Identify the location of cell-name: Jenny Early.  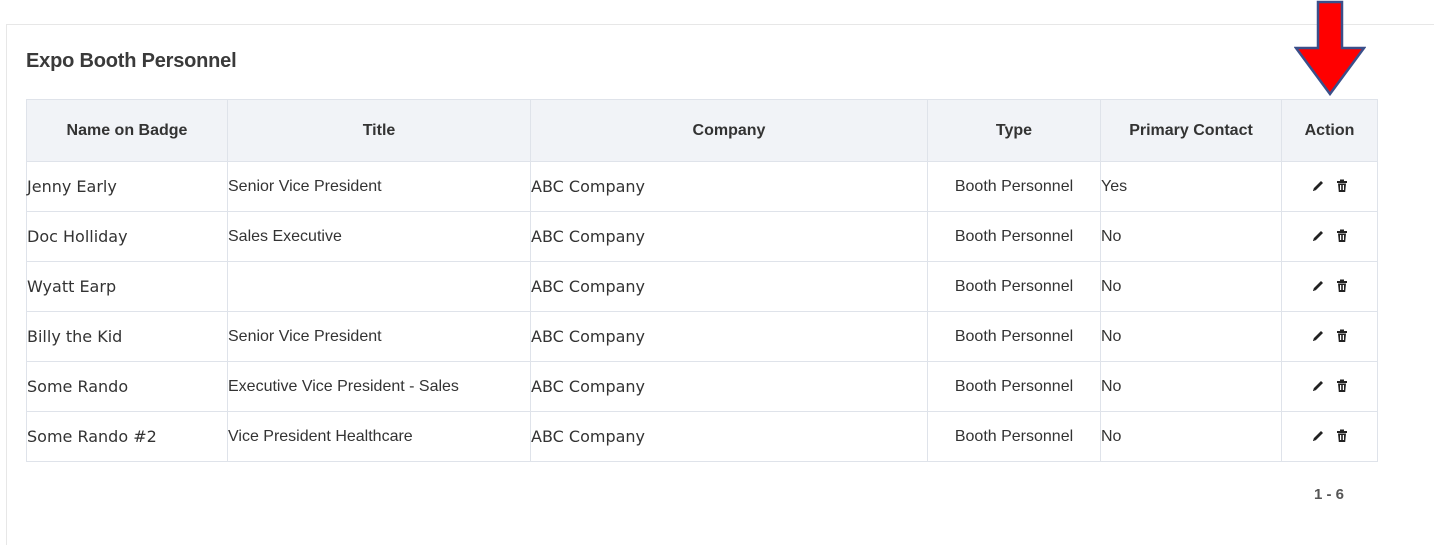
(127, 186).